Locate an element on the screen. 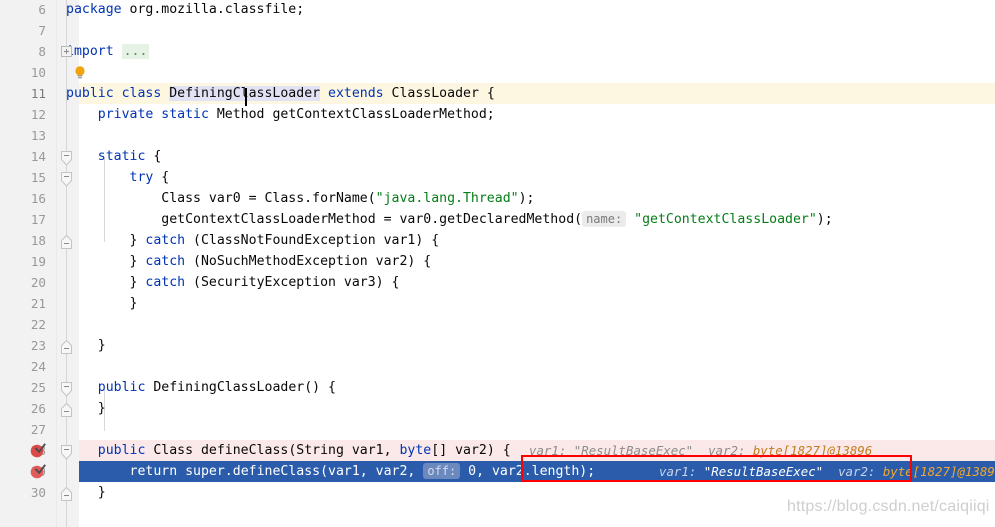 This screenshot has height=527, width=995. code-token: ); is located at coordinates (824, 219).